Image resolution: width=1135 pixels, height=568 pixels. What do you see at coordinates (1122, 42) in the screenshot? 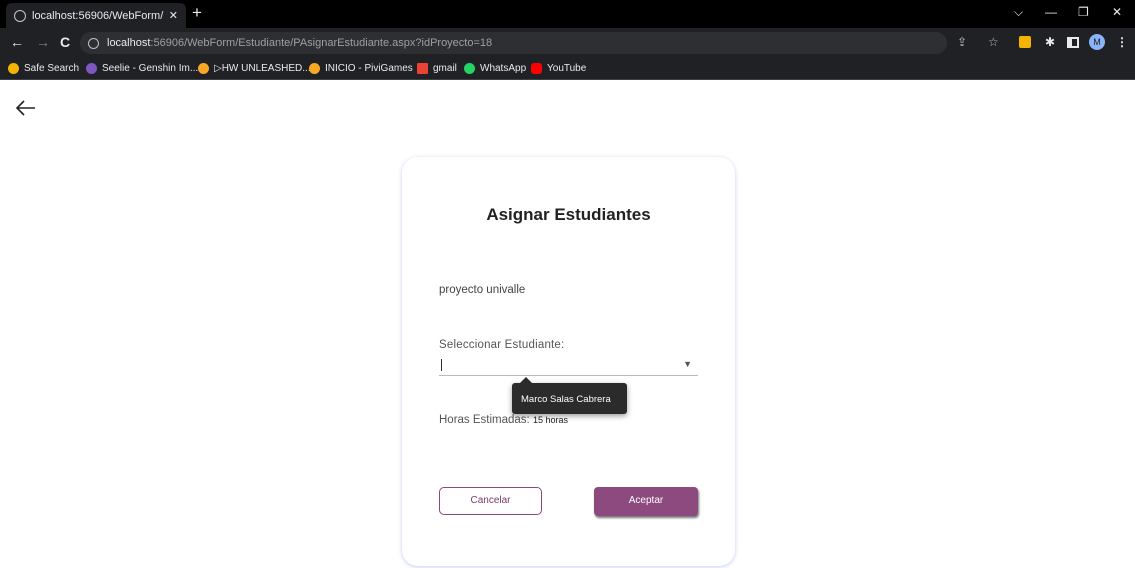
I see `kebab-menu-icon: ⋮` at bounding box center [1122, 42].